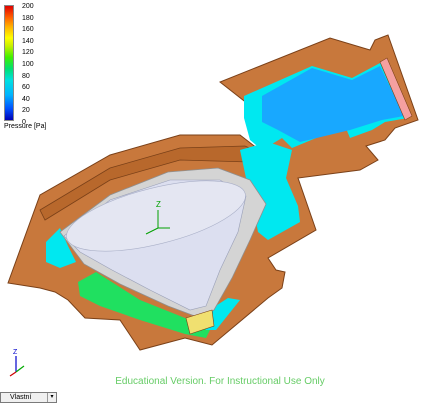  I want to click on legend-tick: 20, so click(26, 111).